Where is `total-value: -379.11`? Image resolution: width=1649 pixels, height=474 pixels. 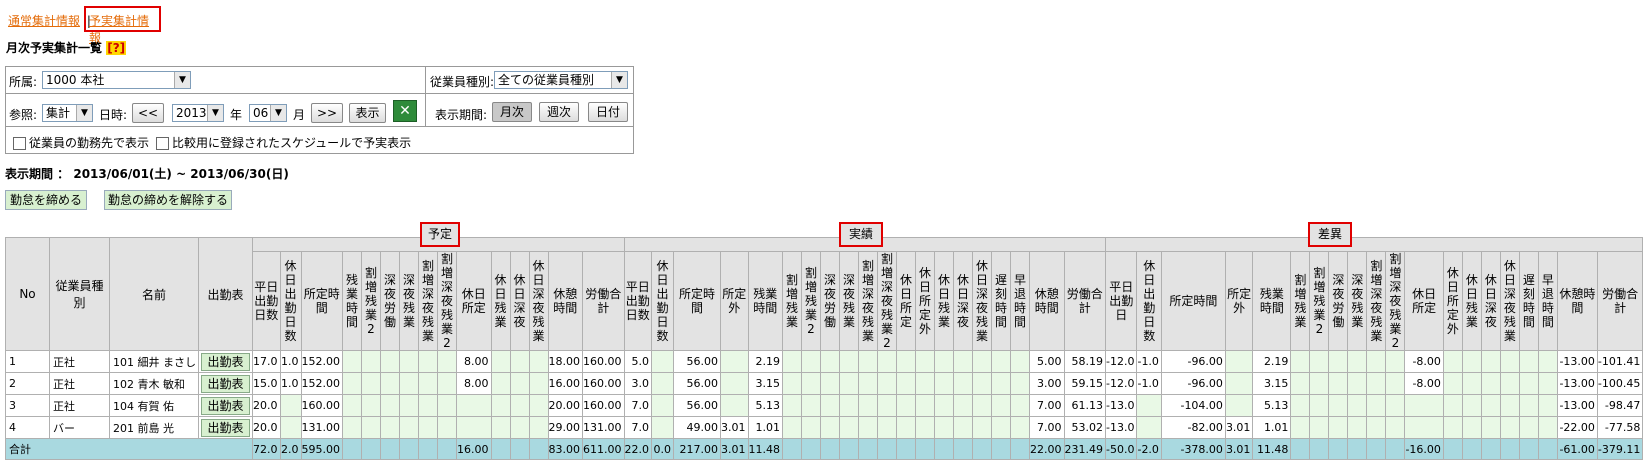
total-value: -379.11 is located at coordinates (1620, 449).